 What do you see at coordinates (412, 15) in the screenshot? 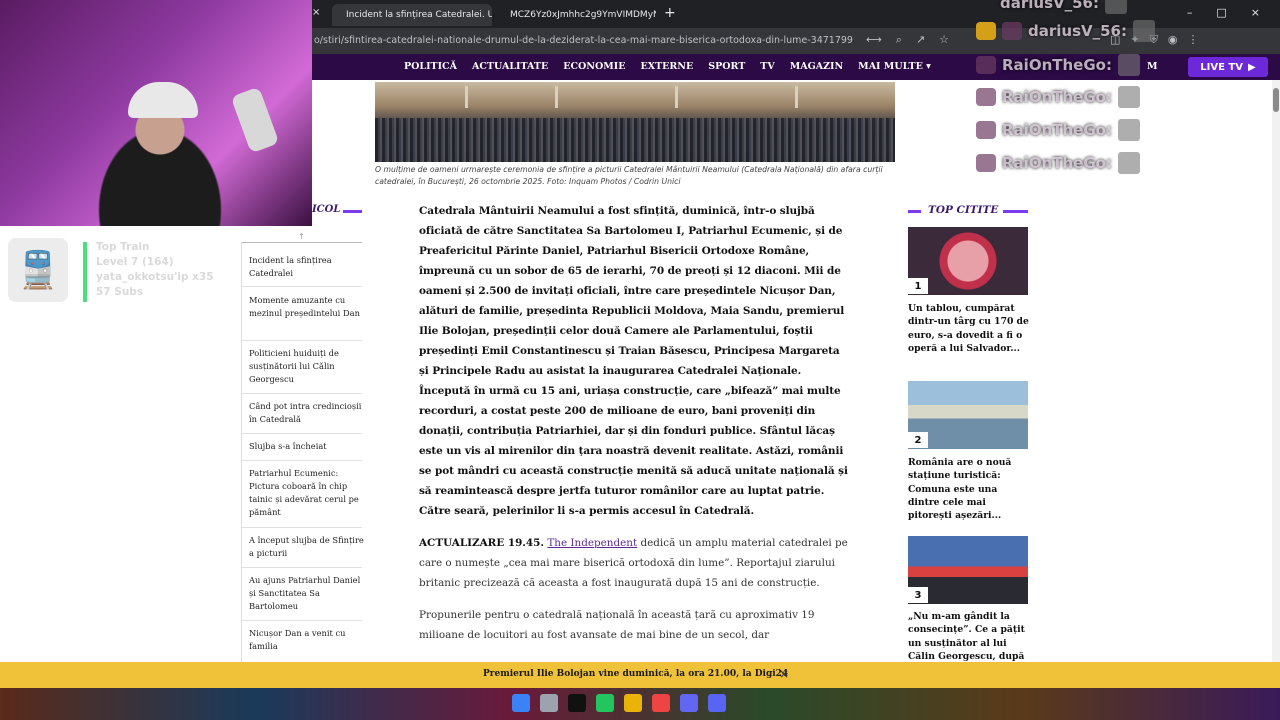
I see `tab-article: Incident la sfințirea Catedralei. Un bă` at bounding box center [412, 15].